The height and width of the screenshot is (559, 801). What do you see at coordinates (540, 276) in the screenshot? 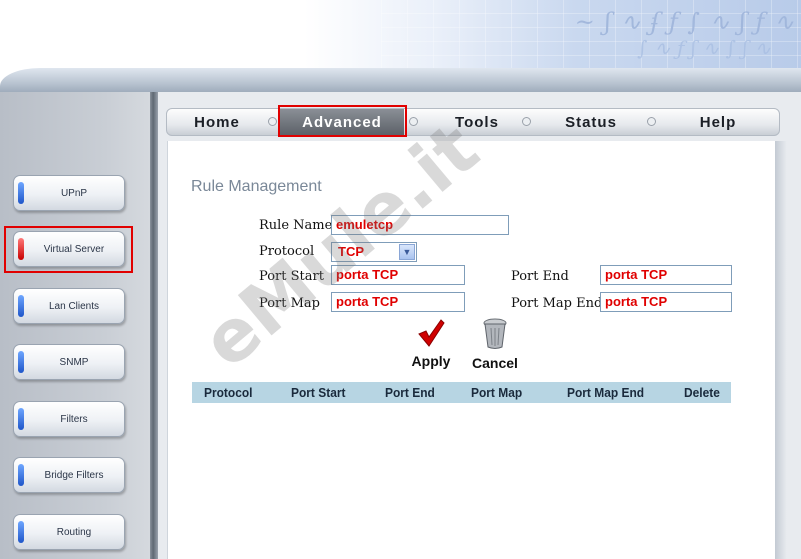
I see `port-end-label: Port End` at bounding box center [540, 276].